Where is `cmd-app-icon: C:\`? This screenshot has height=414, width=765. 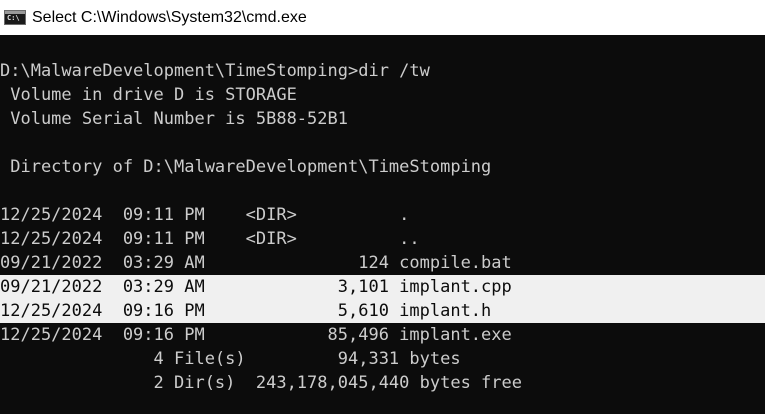
cmd-app-icon: C:\ is located at coordinates (15, 17).